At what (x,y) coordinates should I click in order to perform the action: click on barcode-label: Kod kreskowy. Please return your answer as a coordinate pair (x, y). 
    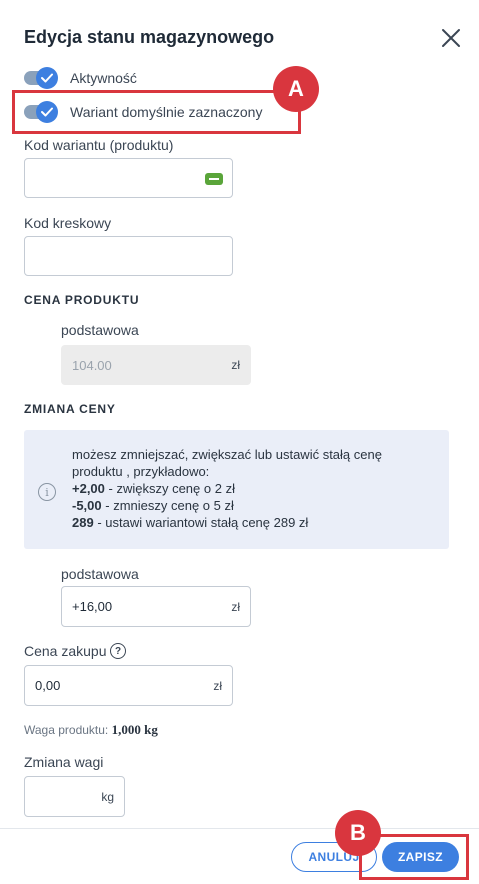
    Looking at the image, I should click on (68, 223).